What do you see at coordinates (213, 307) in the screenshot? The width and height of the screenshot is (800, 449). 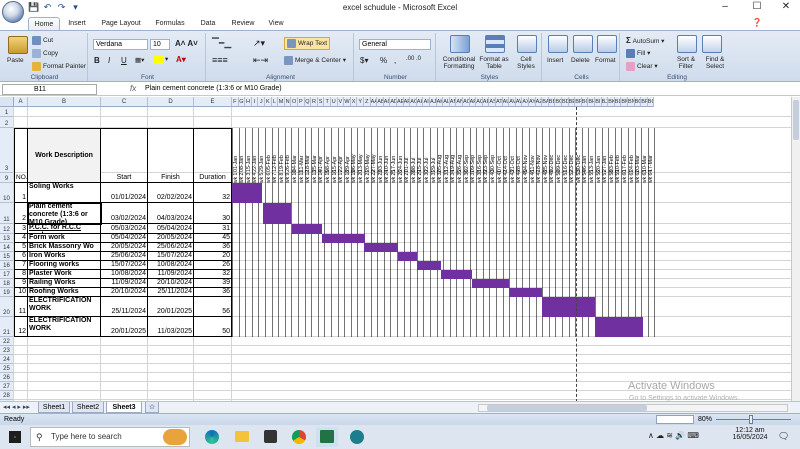 I see `task-duration: 56` at bounding box center [213, 307].